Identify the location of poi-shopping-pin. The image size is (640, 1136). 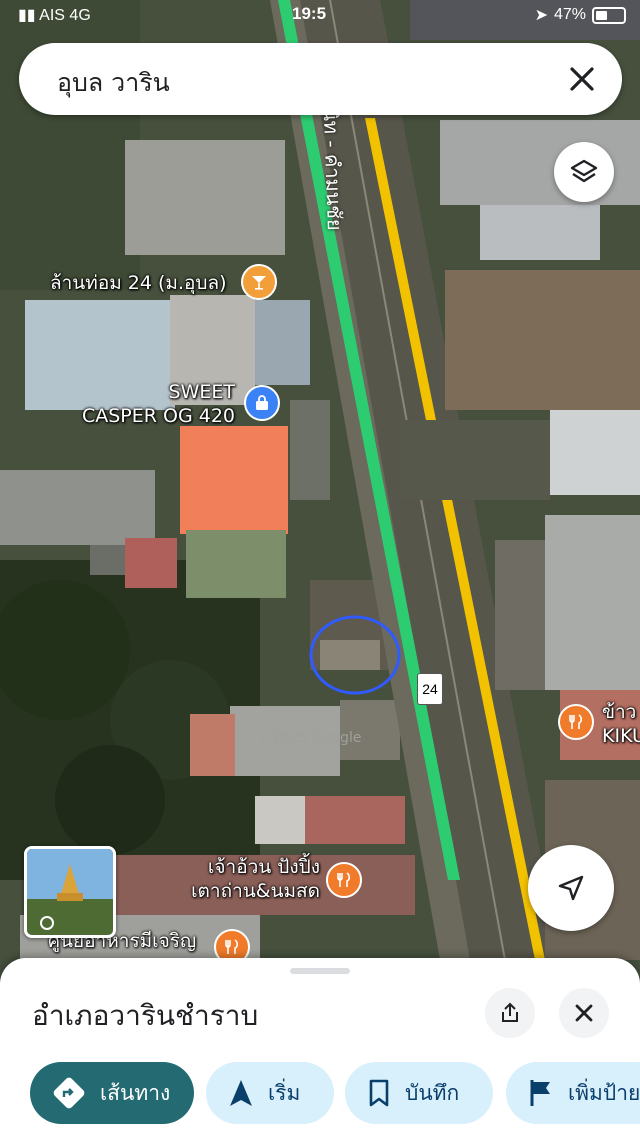
(262, 403).